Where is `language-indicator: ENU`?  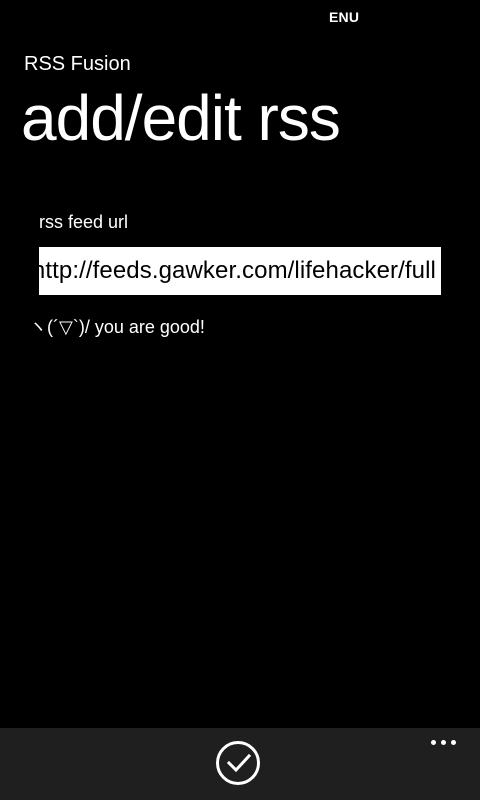 language-indicator: ENU is located at coordinates (344, 17).